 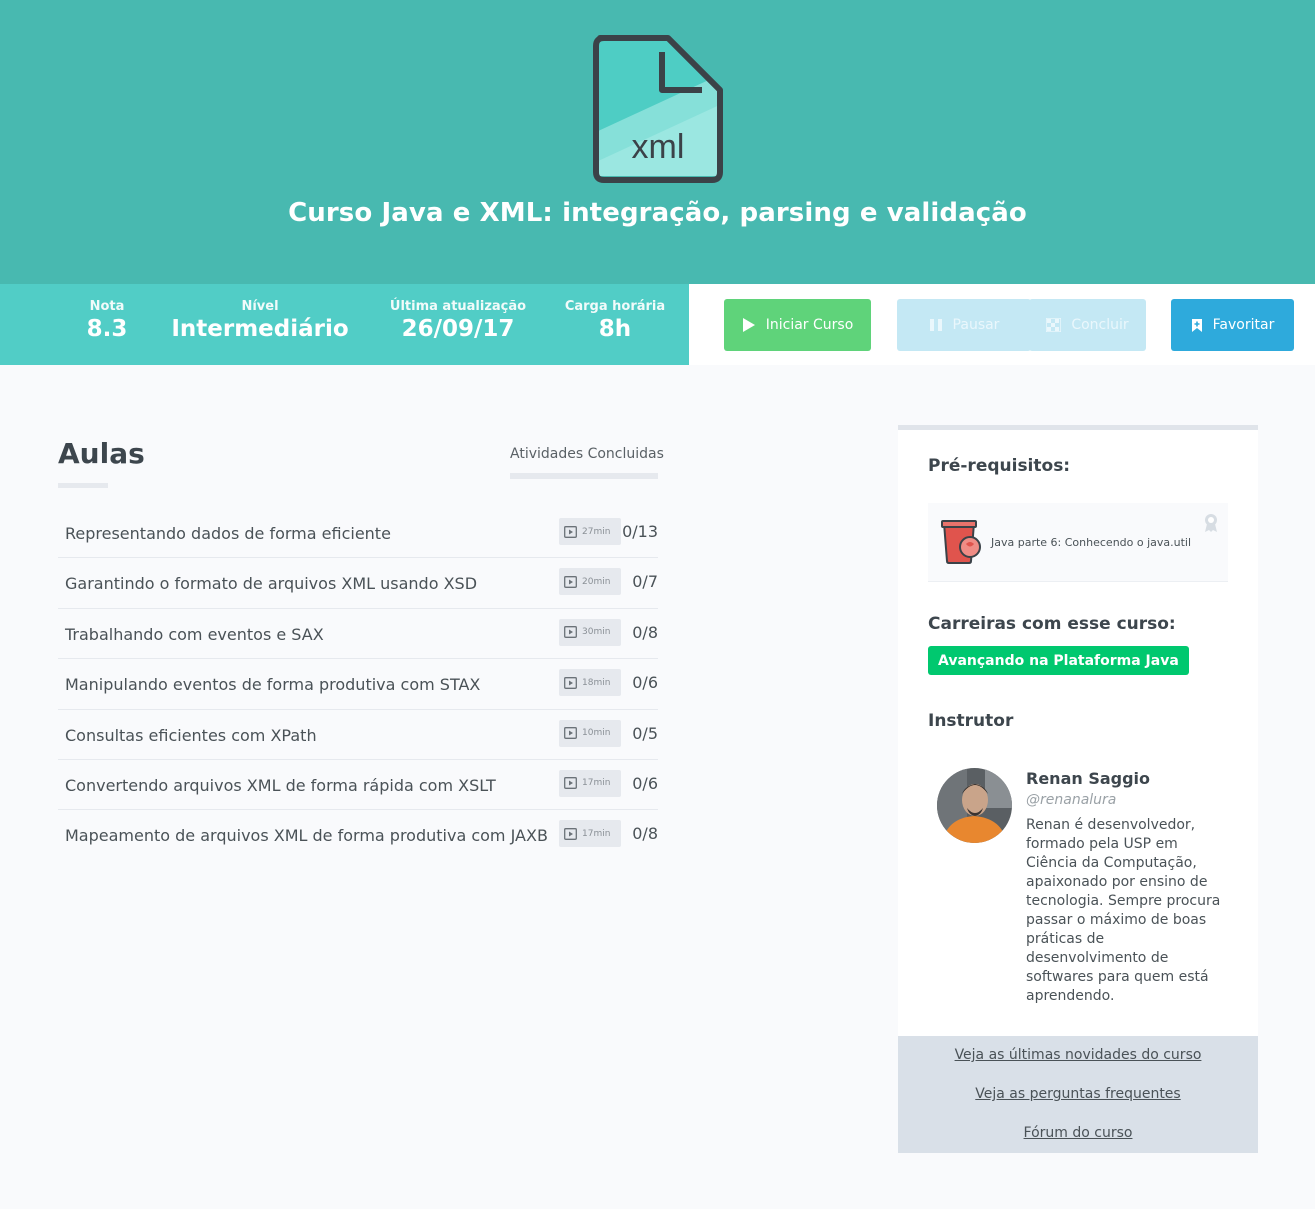 What do you see at coordinates (1058, 660) in the screenshot?
I see `career-badge: Avançando na Plataforma Java` at bounding box center [1058, 660].